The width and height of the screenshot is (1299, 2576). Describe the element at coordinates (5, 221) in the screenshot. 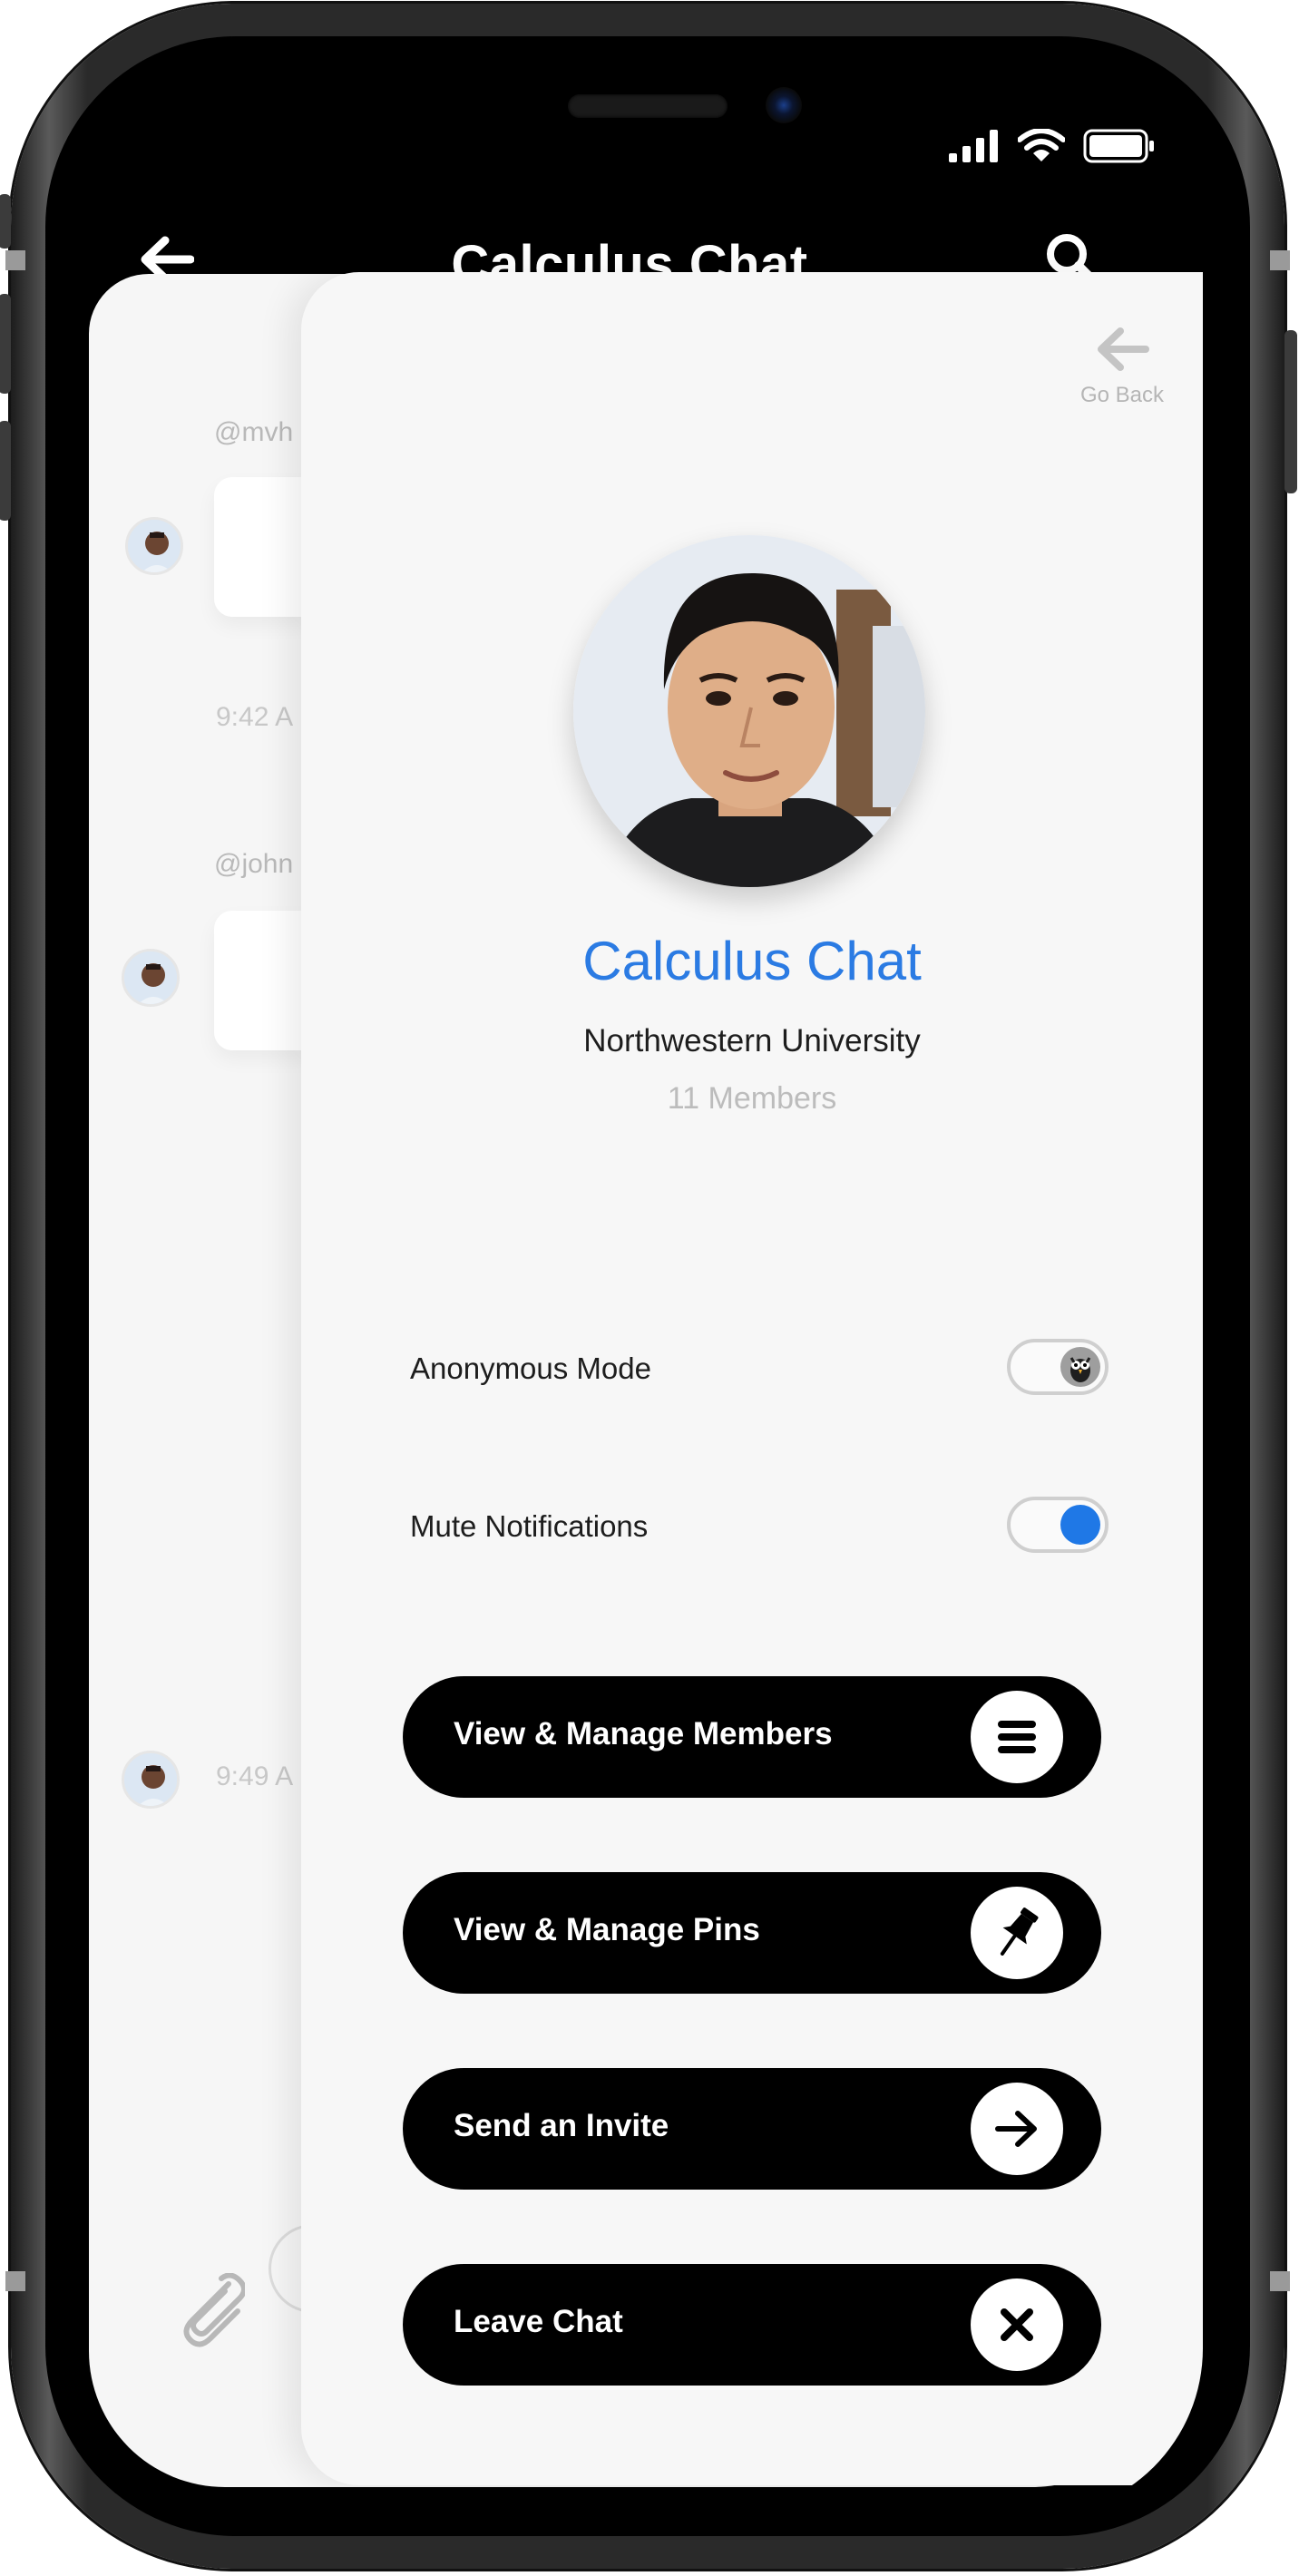

I see `silent-switch` at that location.